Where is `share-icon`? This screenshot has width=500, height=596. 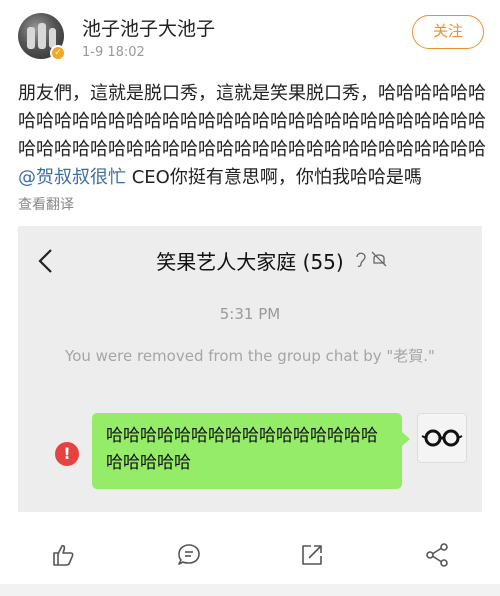 share-icon is located at coordinates (437, 555).